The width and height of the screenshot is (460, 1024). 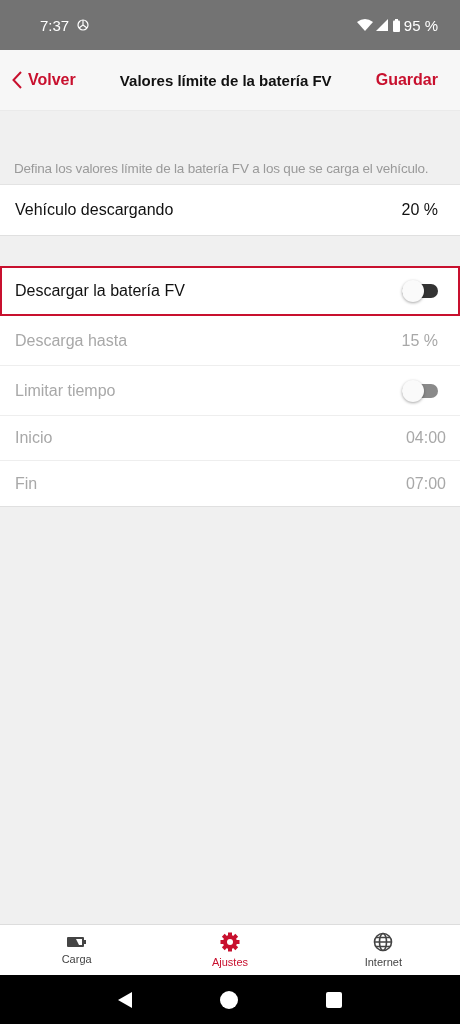 I want to click on setting-value: 04:00, so click(x=425, y=438).